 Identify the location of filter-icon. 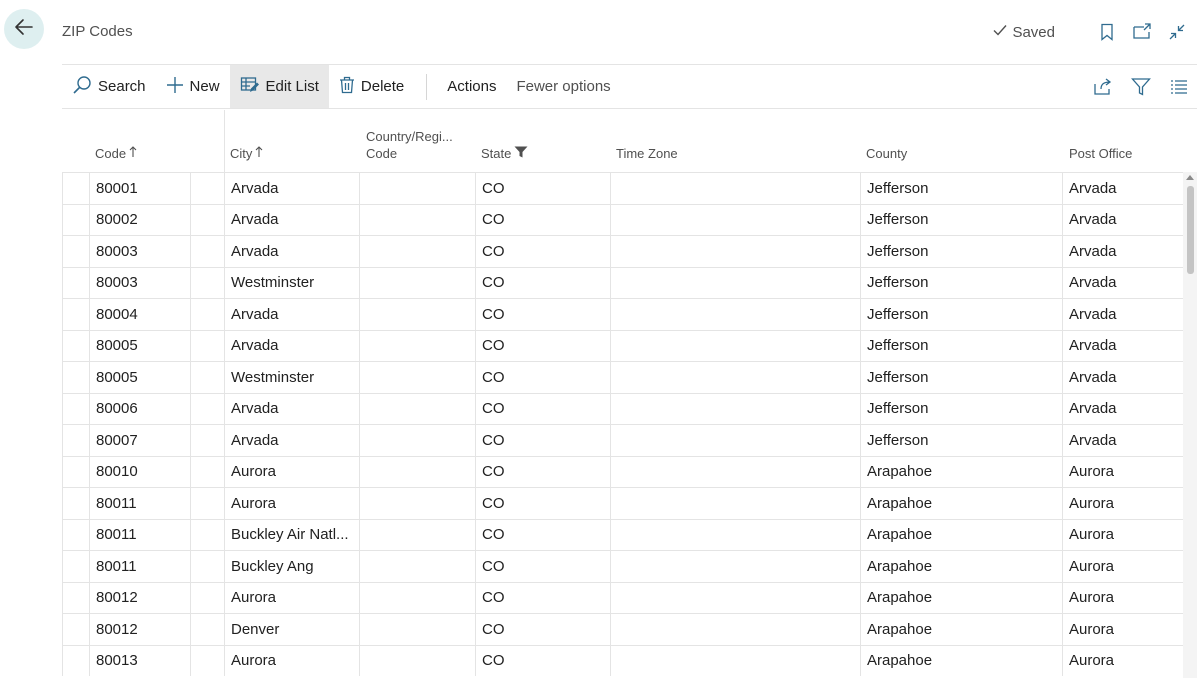
(1141, 87).